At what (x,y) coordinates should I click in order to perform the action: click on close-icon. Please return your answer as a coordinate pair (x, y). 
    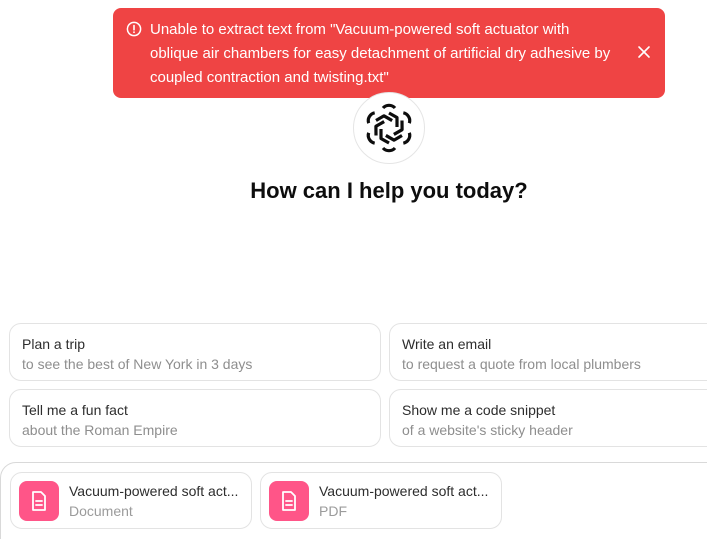
    Looking at the image, I should click on (644, 52).